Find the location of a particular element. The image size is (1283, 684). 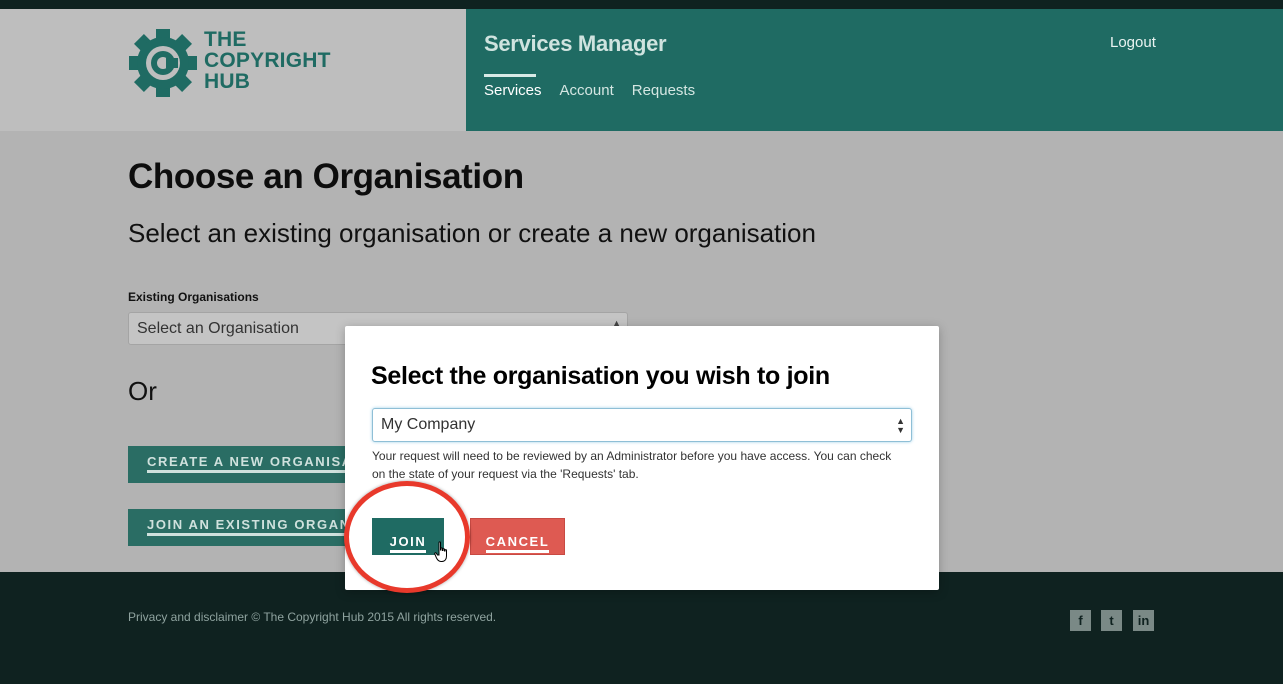

organisation-to-join-select: My Company ▲ ▼ is located at coordinates (642, 425).